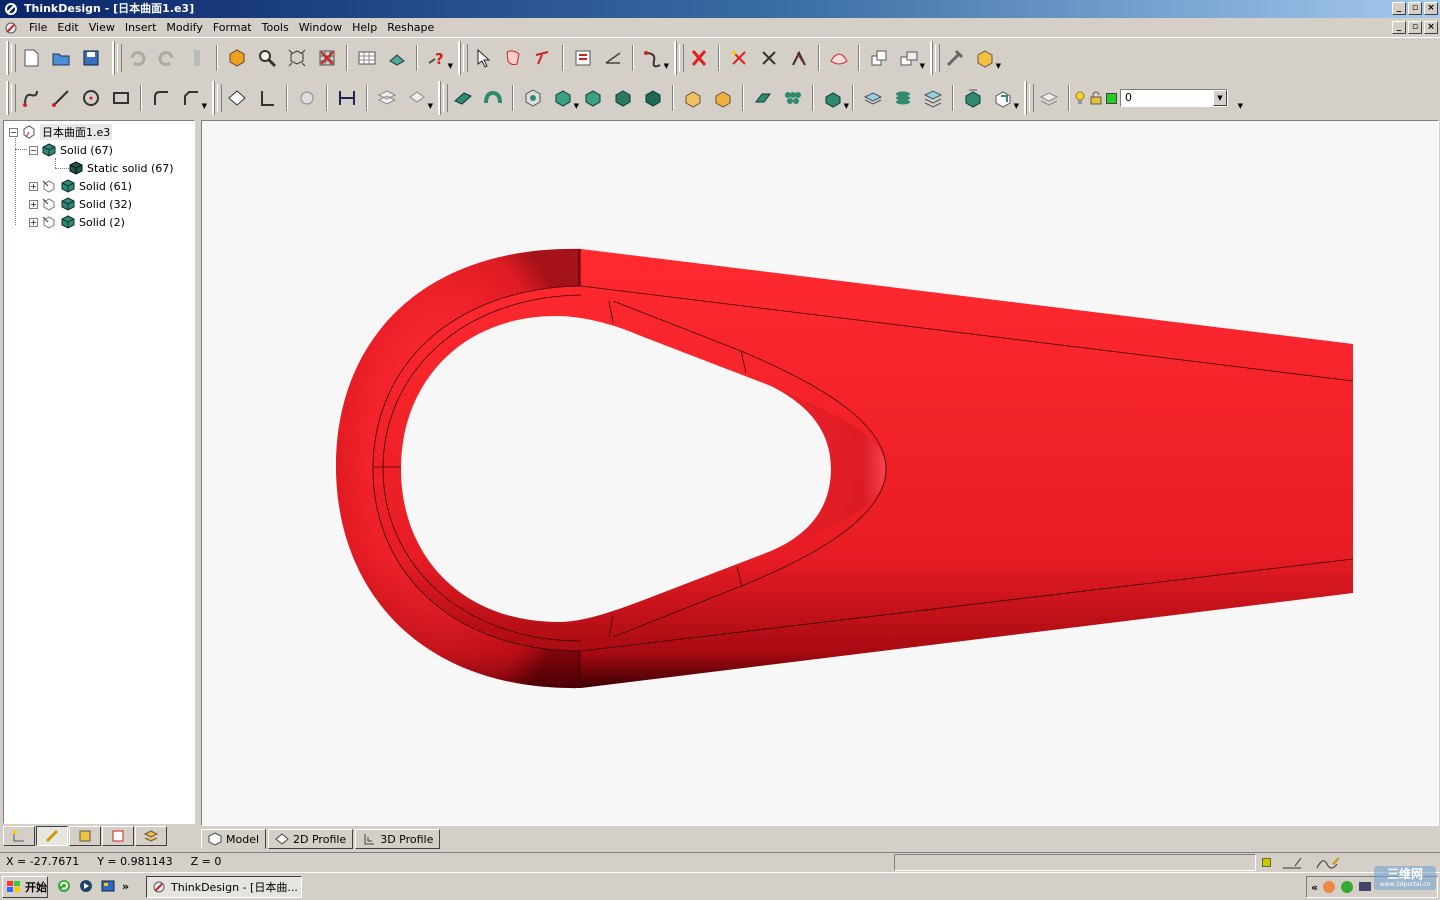  I want to click on section-icon, so click(903, 98).